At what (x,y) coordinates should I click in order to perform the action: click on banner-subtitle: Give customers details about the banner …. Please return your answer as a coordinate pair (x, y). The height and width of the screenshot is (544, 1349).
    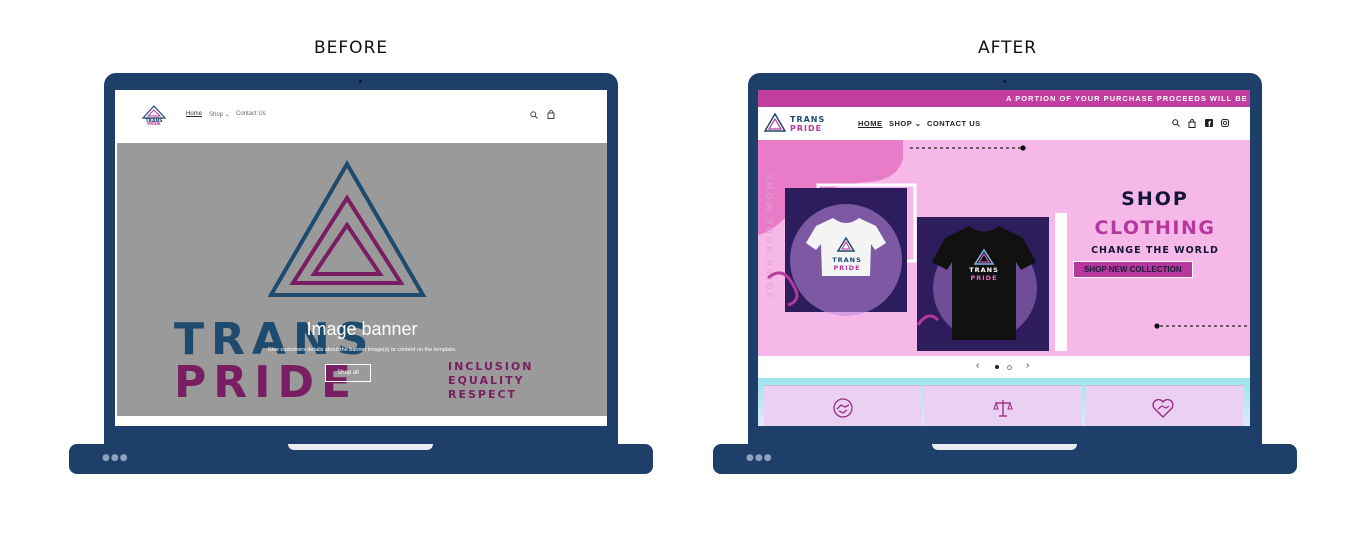
    Looking at the image, I should click on (362, 350).